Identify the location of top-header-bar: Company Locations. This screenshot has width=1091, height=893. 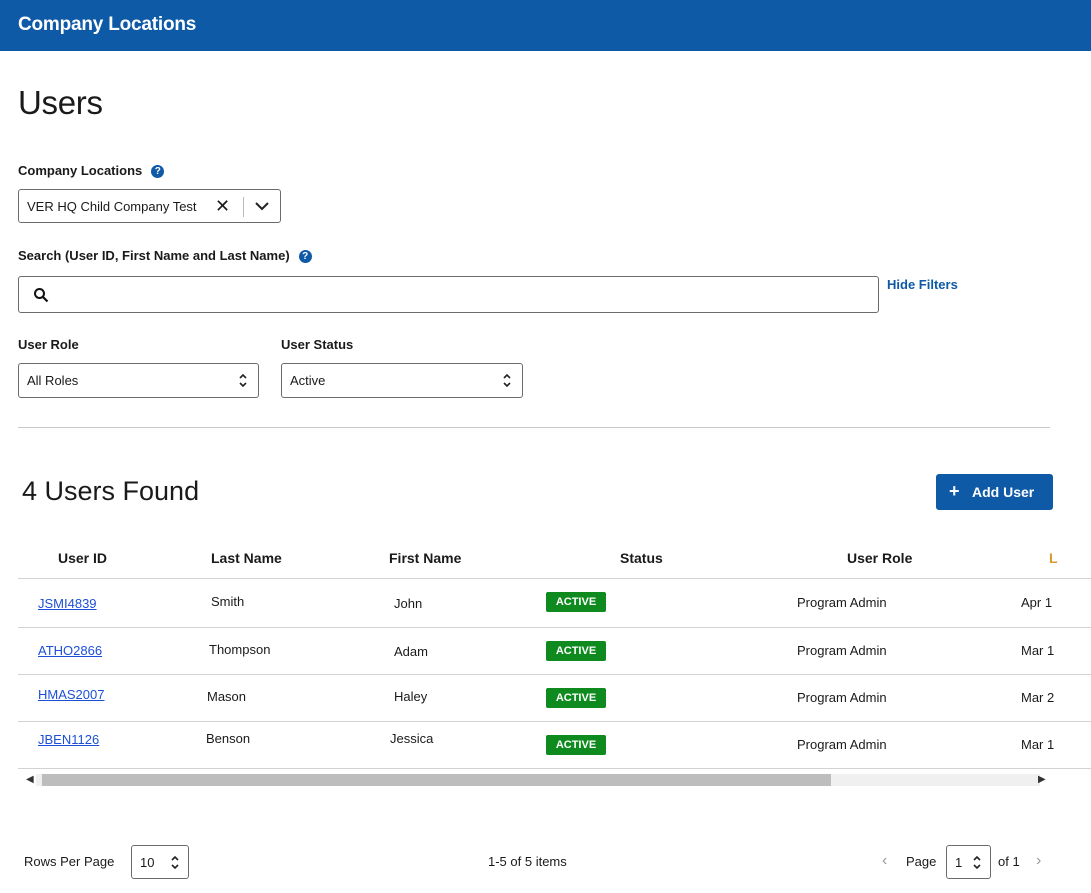
(545, 25).